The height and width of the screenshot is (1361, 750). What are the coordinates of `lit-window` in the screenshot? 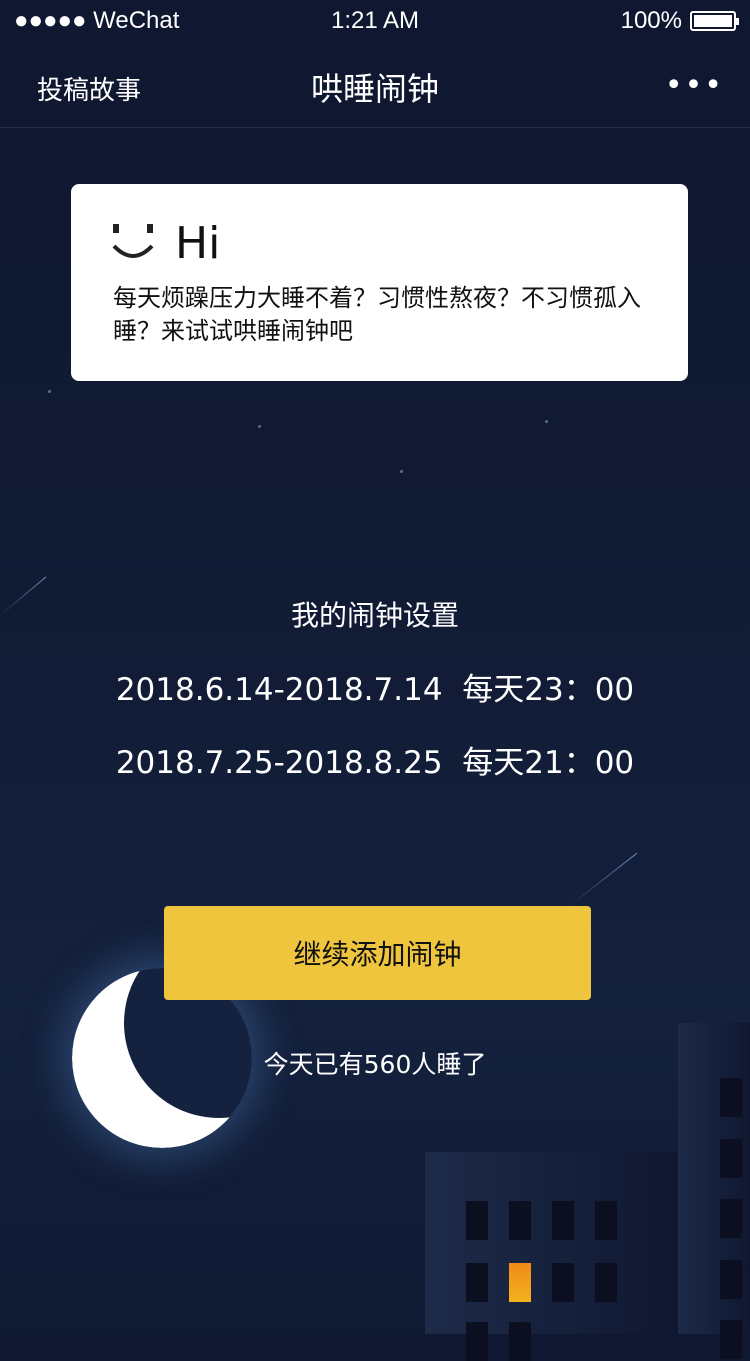 It's located at (520, 1282).